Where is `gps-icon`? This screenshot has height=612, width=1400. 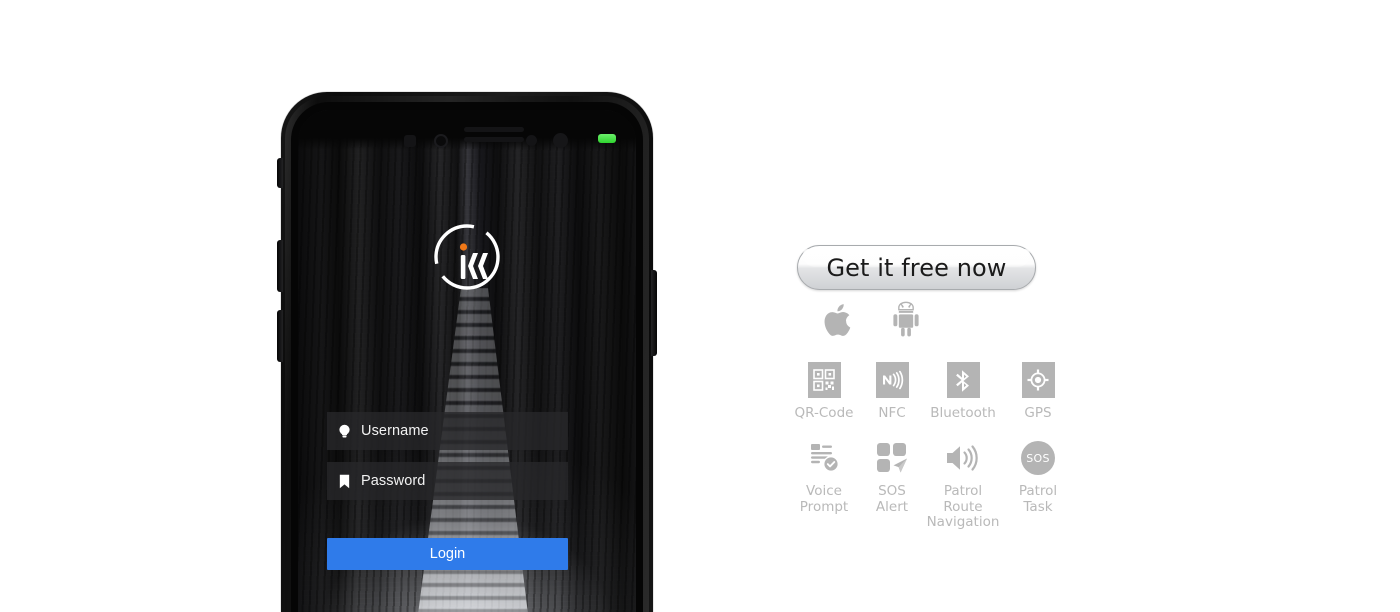 gps-icon is located at coordinates (1038, 380).